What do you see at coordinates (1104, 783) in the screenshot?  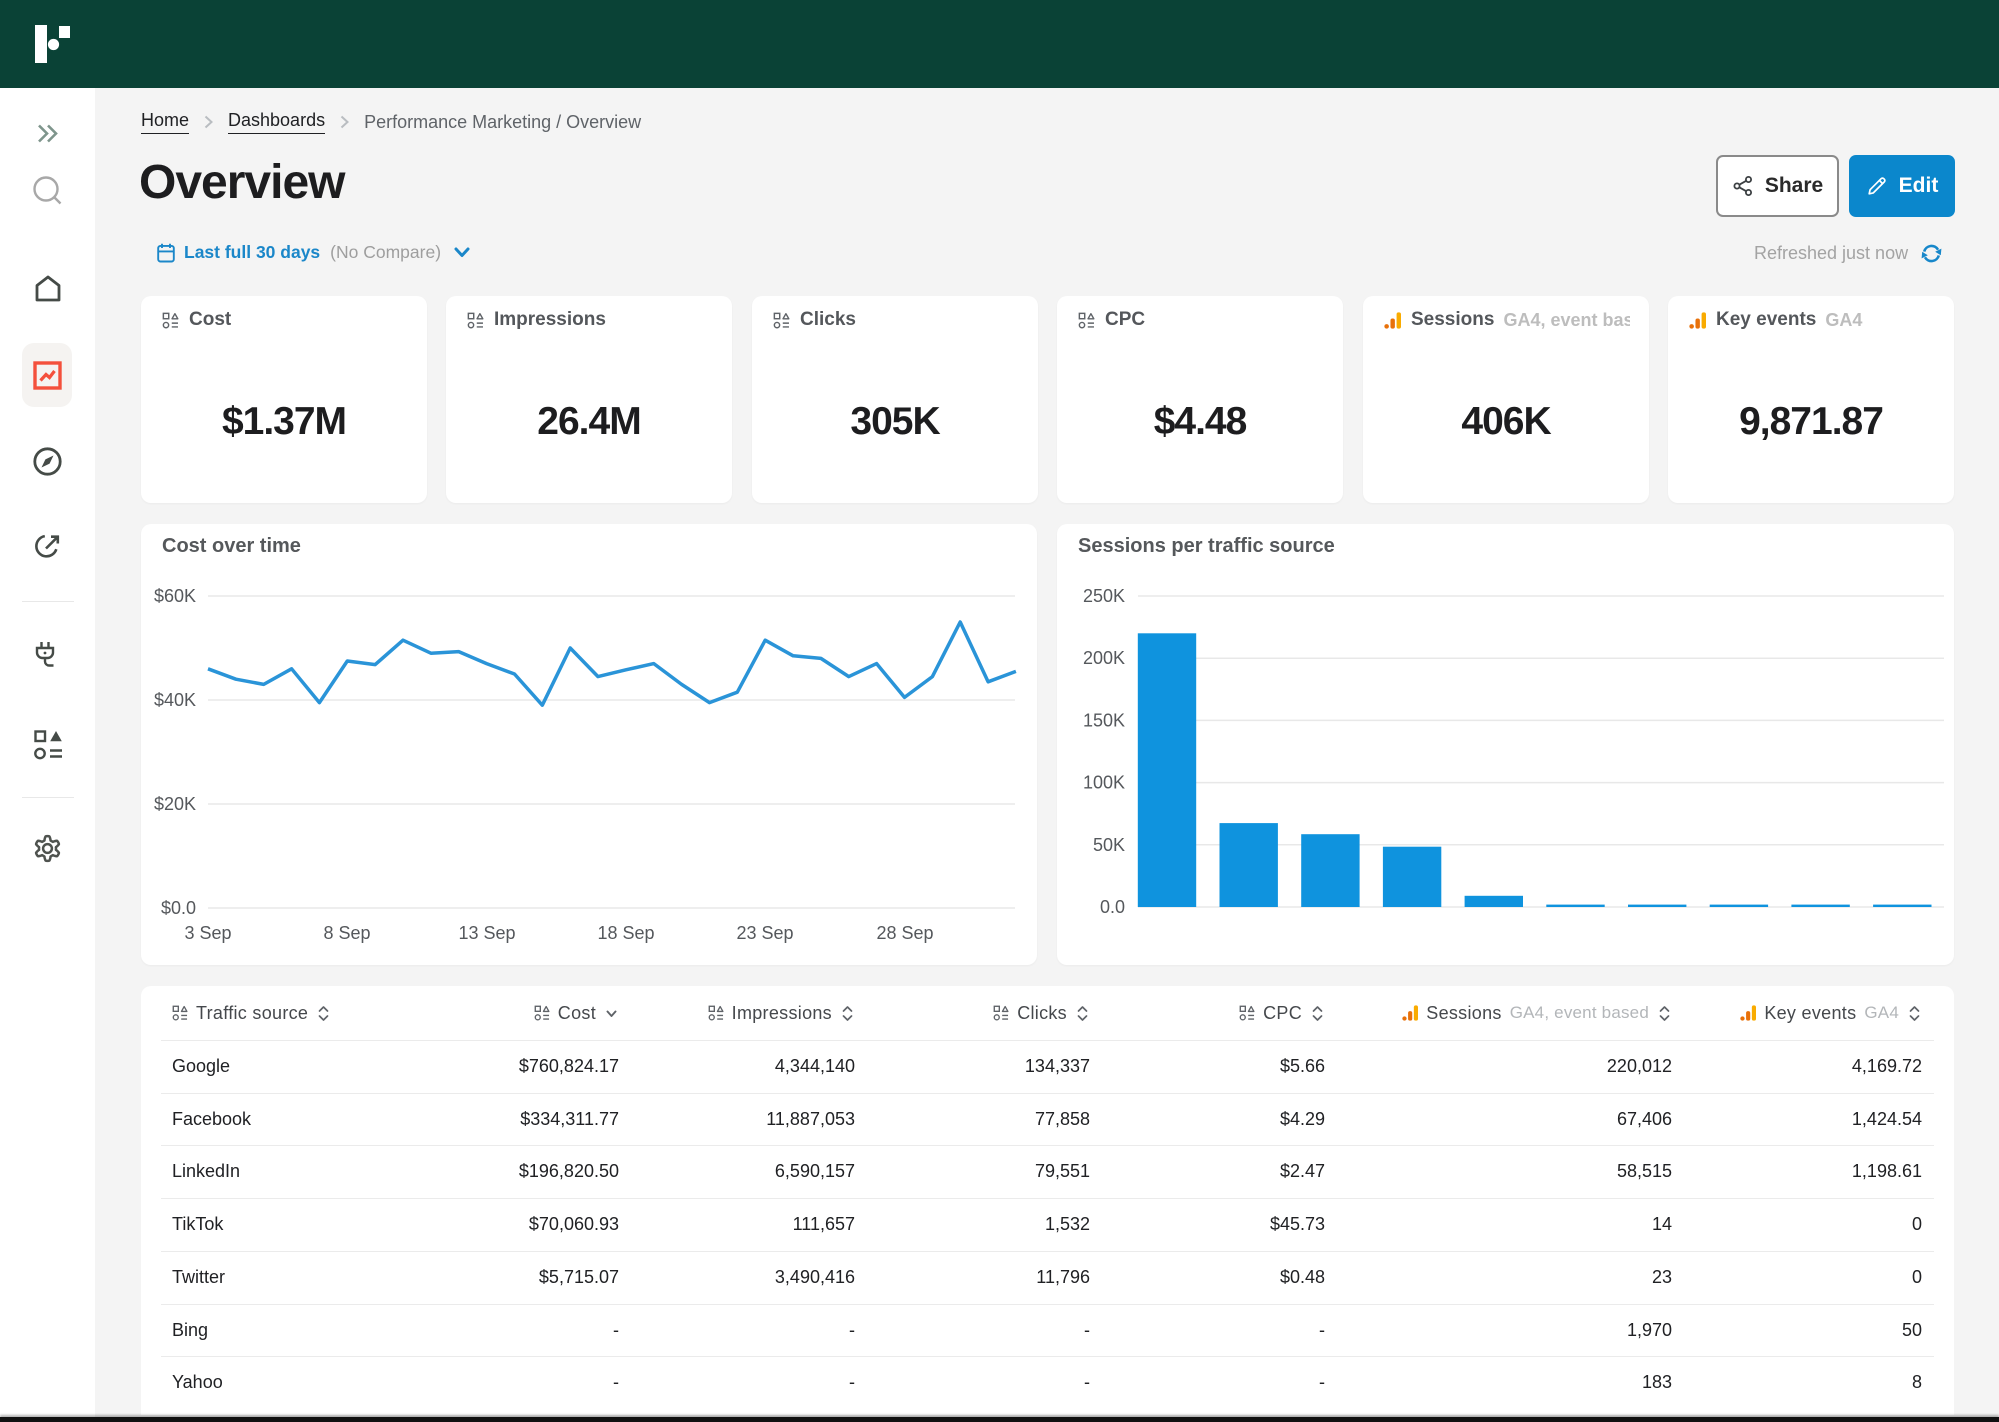 I see `svg-text: 100K` at bounding box center [1104, 783].